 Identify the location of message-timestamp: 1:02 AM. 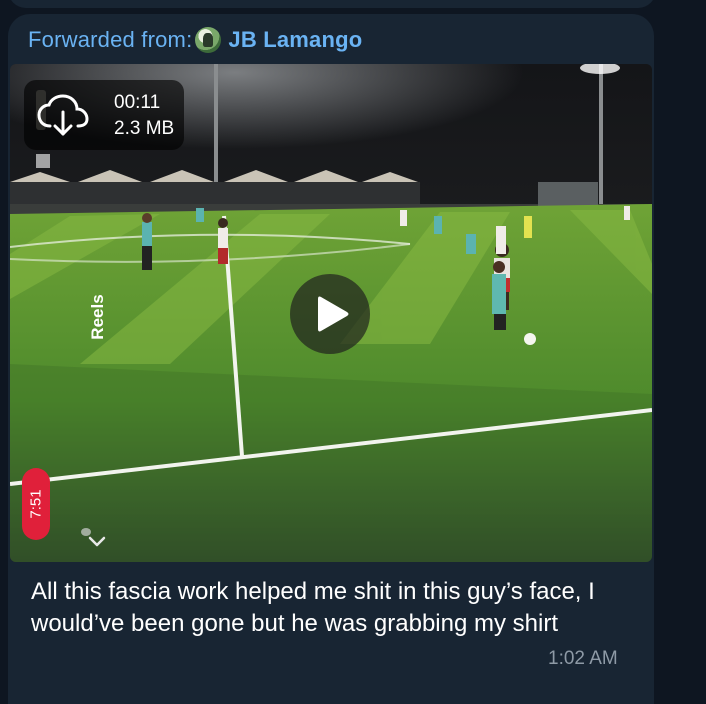
(583, 658).